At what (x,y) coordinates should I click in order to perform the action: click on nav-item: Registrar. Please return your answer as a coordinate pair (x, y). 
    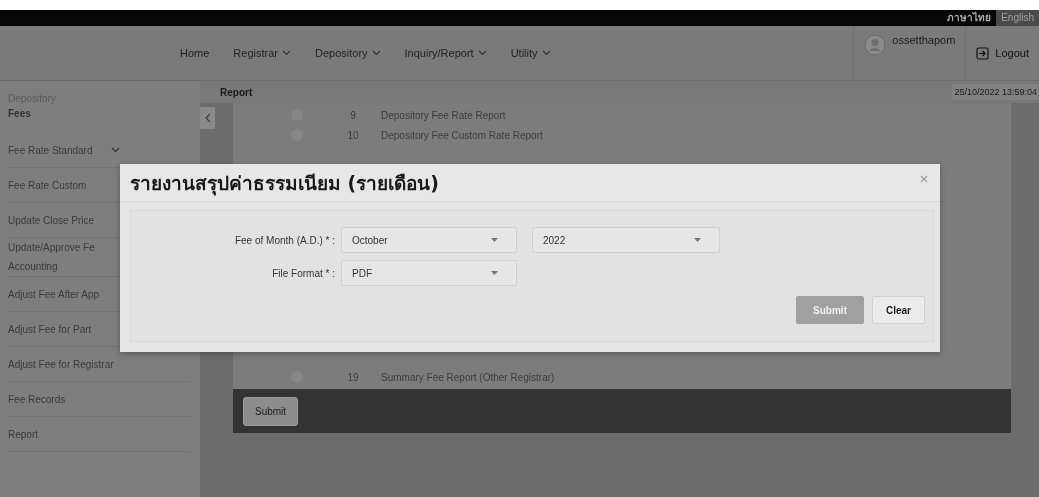
    Looking at the image, I should click on (262, 53).